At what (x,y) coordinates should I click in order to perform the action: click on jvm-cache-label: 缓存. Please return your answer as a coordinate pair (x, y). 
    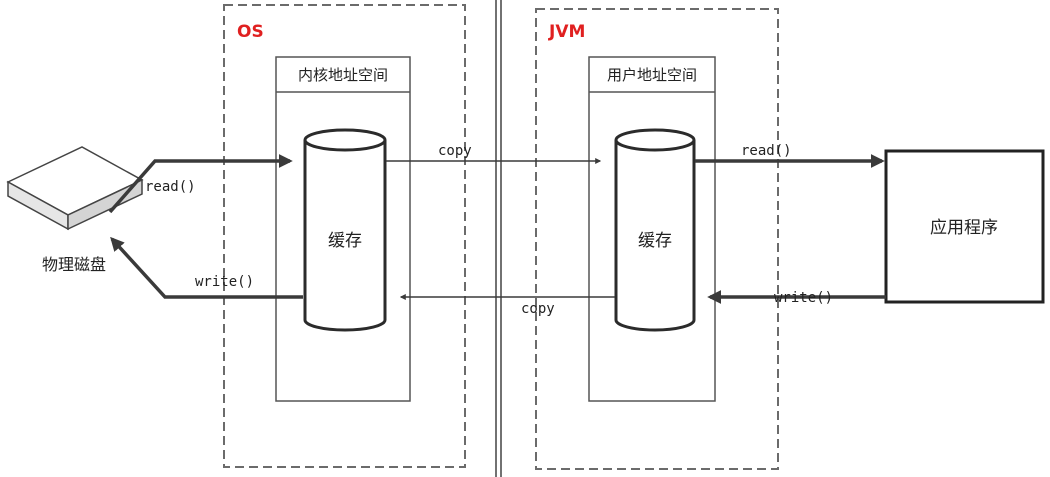
    Looking at the image, I should click on (655, 241).